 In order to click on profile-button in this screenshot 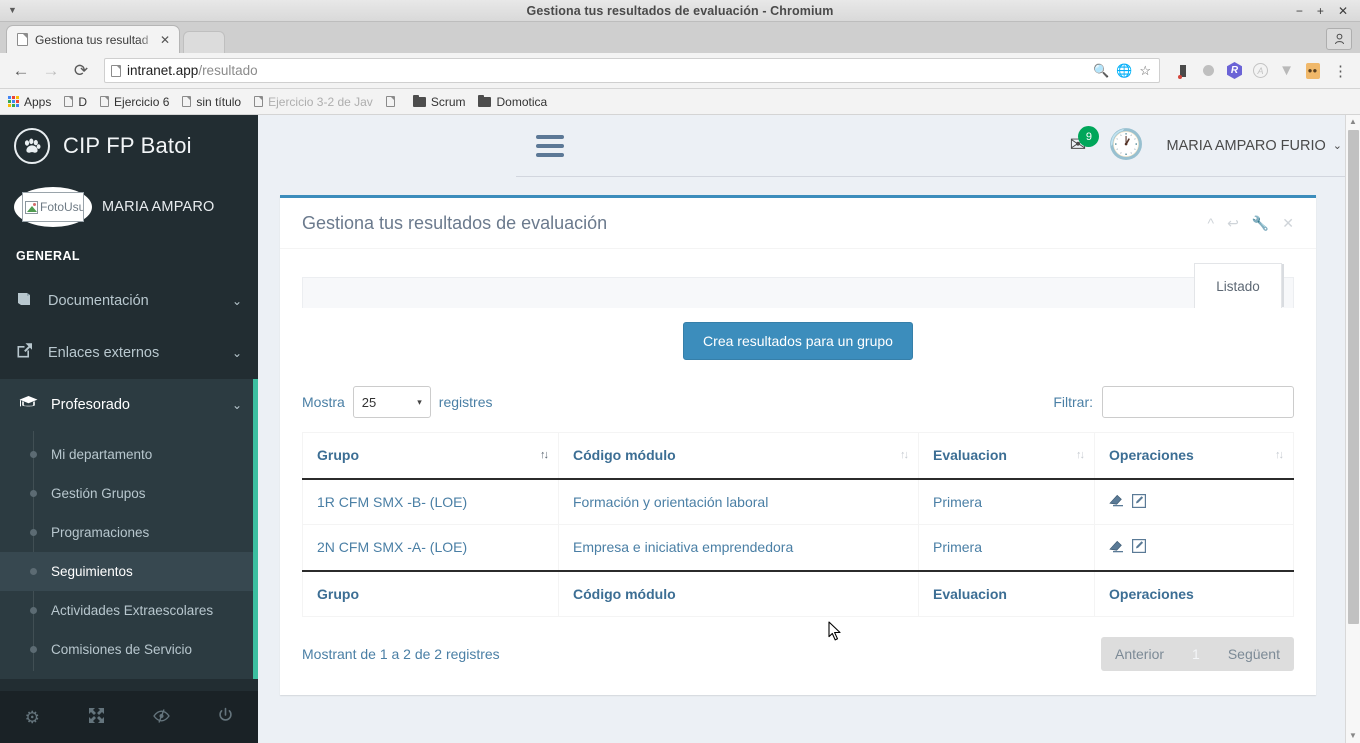, I will do `click(1339, 39)`.